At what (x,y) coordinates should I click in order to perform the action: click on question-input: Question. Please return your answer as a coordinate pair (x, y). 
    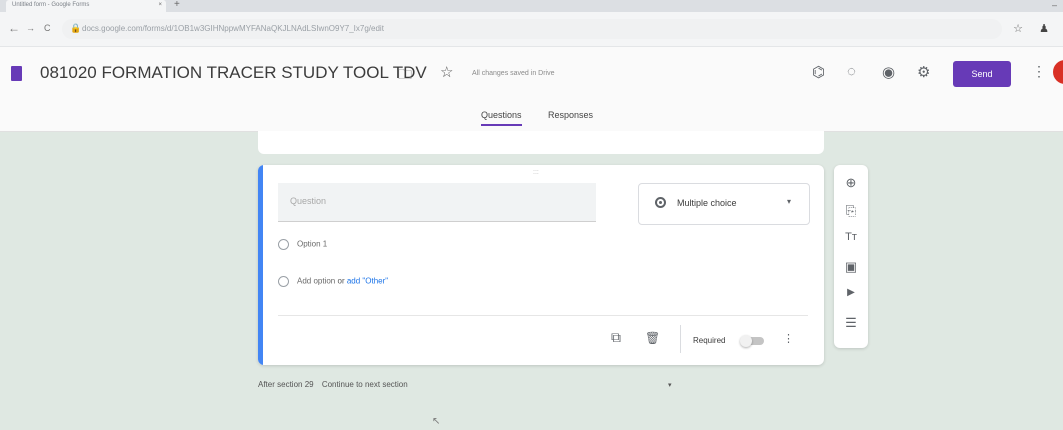
    Looking at the image, I should click on (437, 202).